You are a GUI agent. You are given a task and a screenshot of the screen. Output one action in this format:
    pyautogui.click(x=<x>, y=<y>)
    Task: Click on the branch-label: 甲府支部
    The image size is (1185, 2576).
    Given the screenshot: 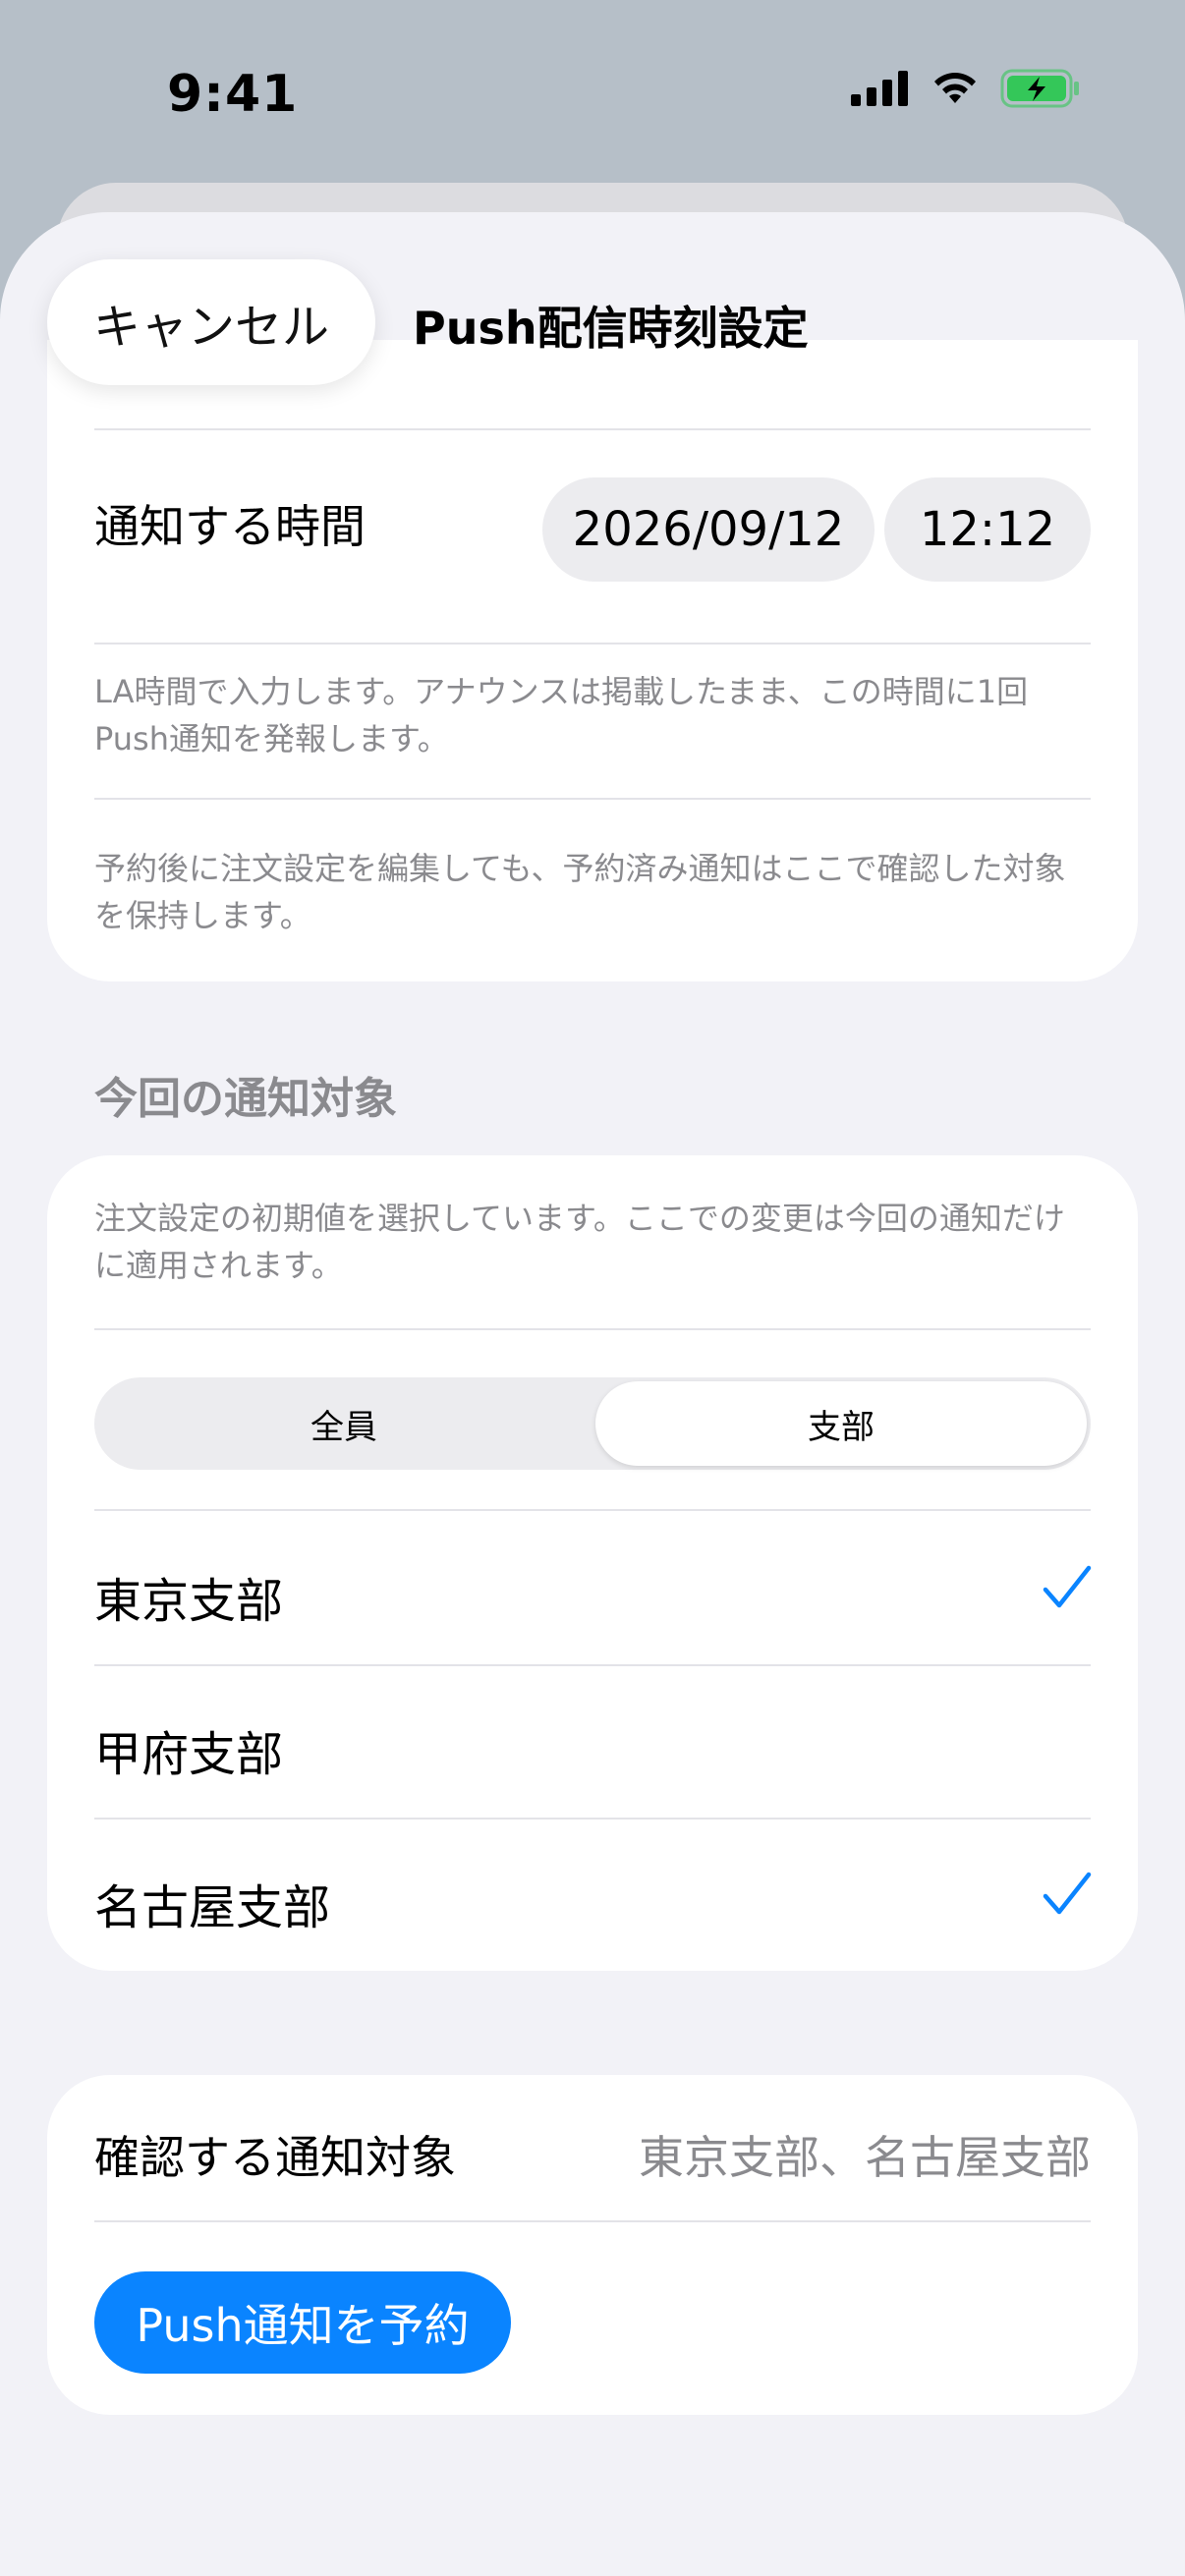 What is the action you would take?
    pyautogui.click(x=189, y=1754)
    